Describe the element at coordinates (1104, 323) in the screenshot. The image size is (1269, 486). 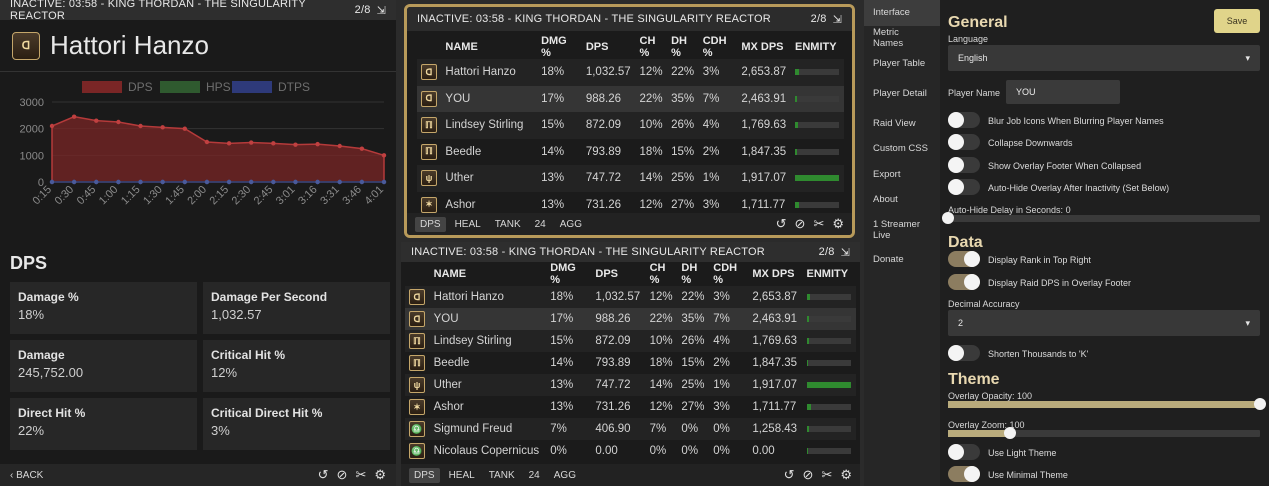
I see `decimal-select: 2 ▾` at that location.